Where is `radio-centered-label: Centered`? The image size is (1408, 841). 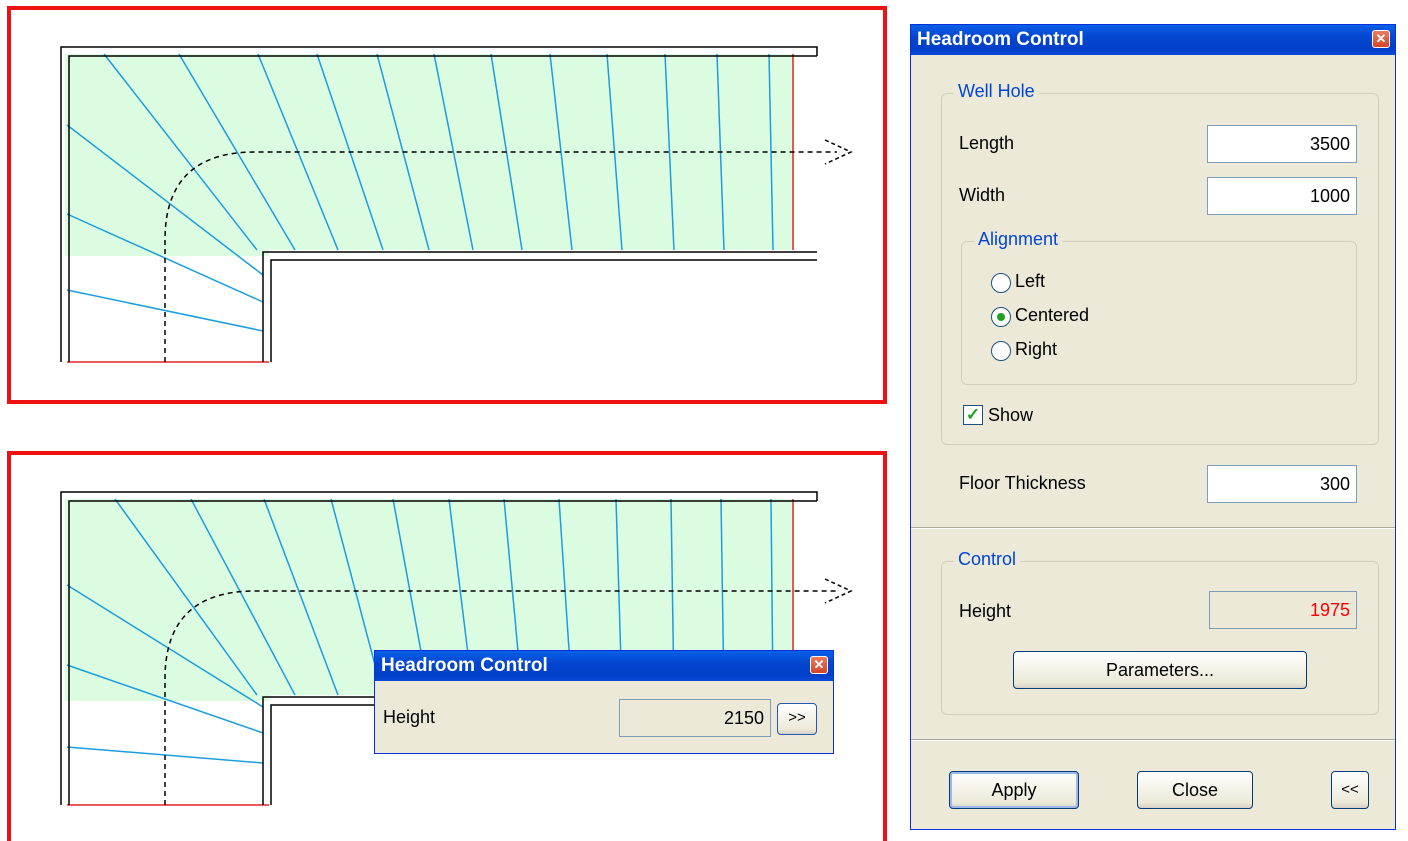 radio-centered-label: Centered is located at coordinates (1052, 315).